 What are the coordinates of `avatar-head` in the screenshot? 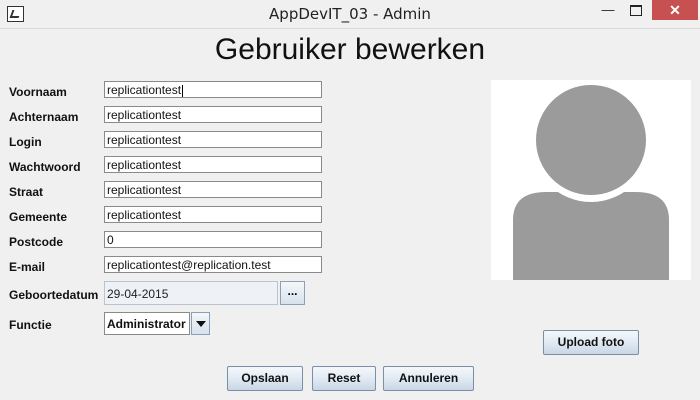 It's located at (591, 140).